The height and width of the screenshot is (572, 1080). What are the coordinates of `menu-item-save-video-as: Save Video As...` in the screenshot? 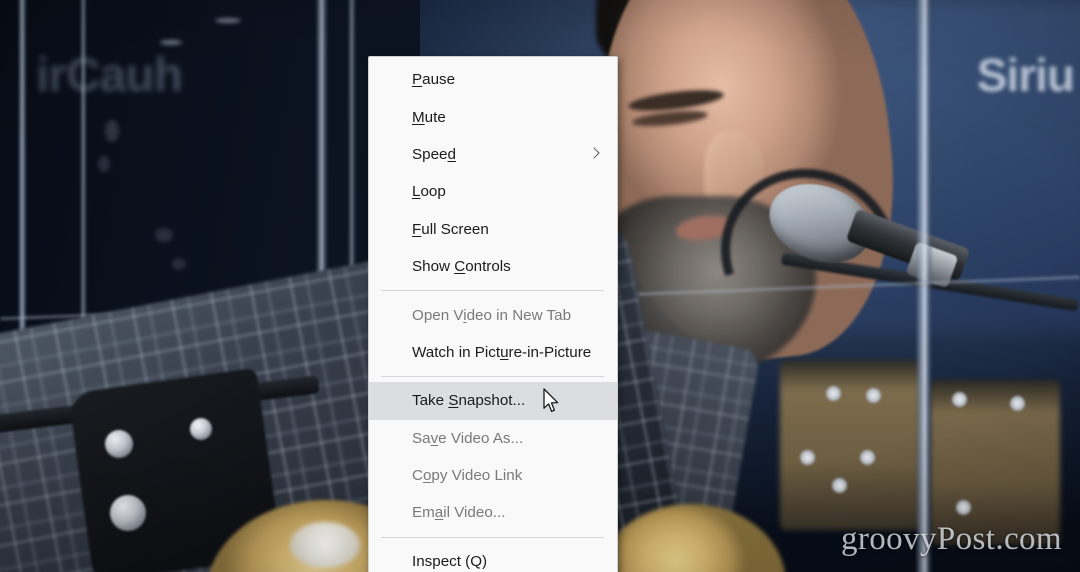 It's located at (493, 438).